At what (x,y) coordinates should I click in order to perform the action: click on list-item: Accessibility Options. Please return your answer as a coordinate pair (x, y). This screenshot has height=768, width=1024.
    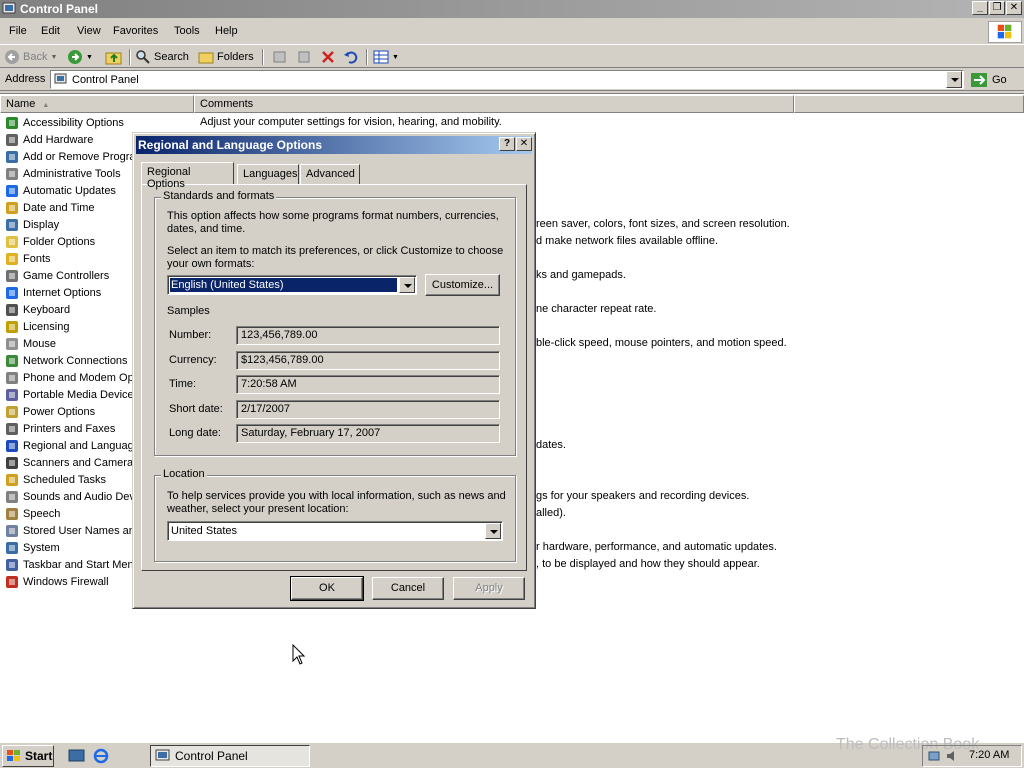
    Looking at the image, I should click on (64, 122).